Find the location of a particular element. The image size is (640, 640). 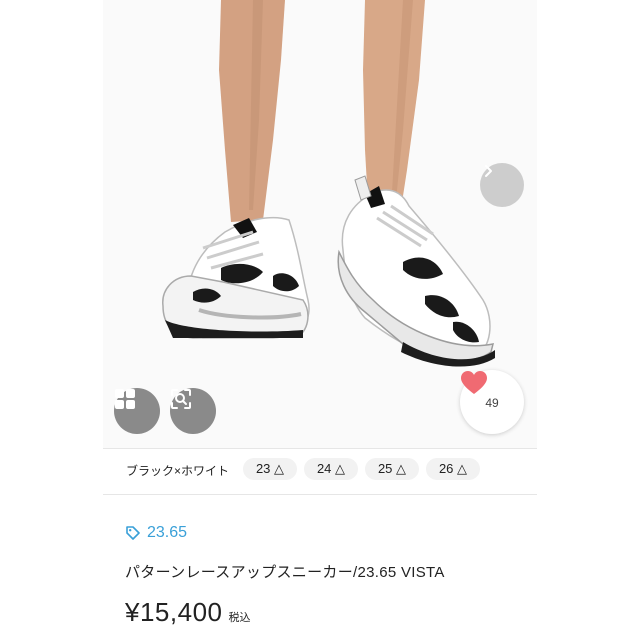

product-title: パターンレースアップスニーカー/23.65 VISTA is located at coordinates (285, 572).